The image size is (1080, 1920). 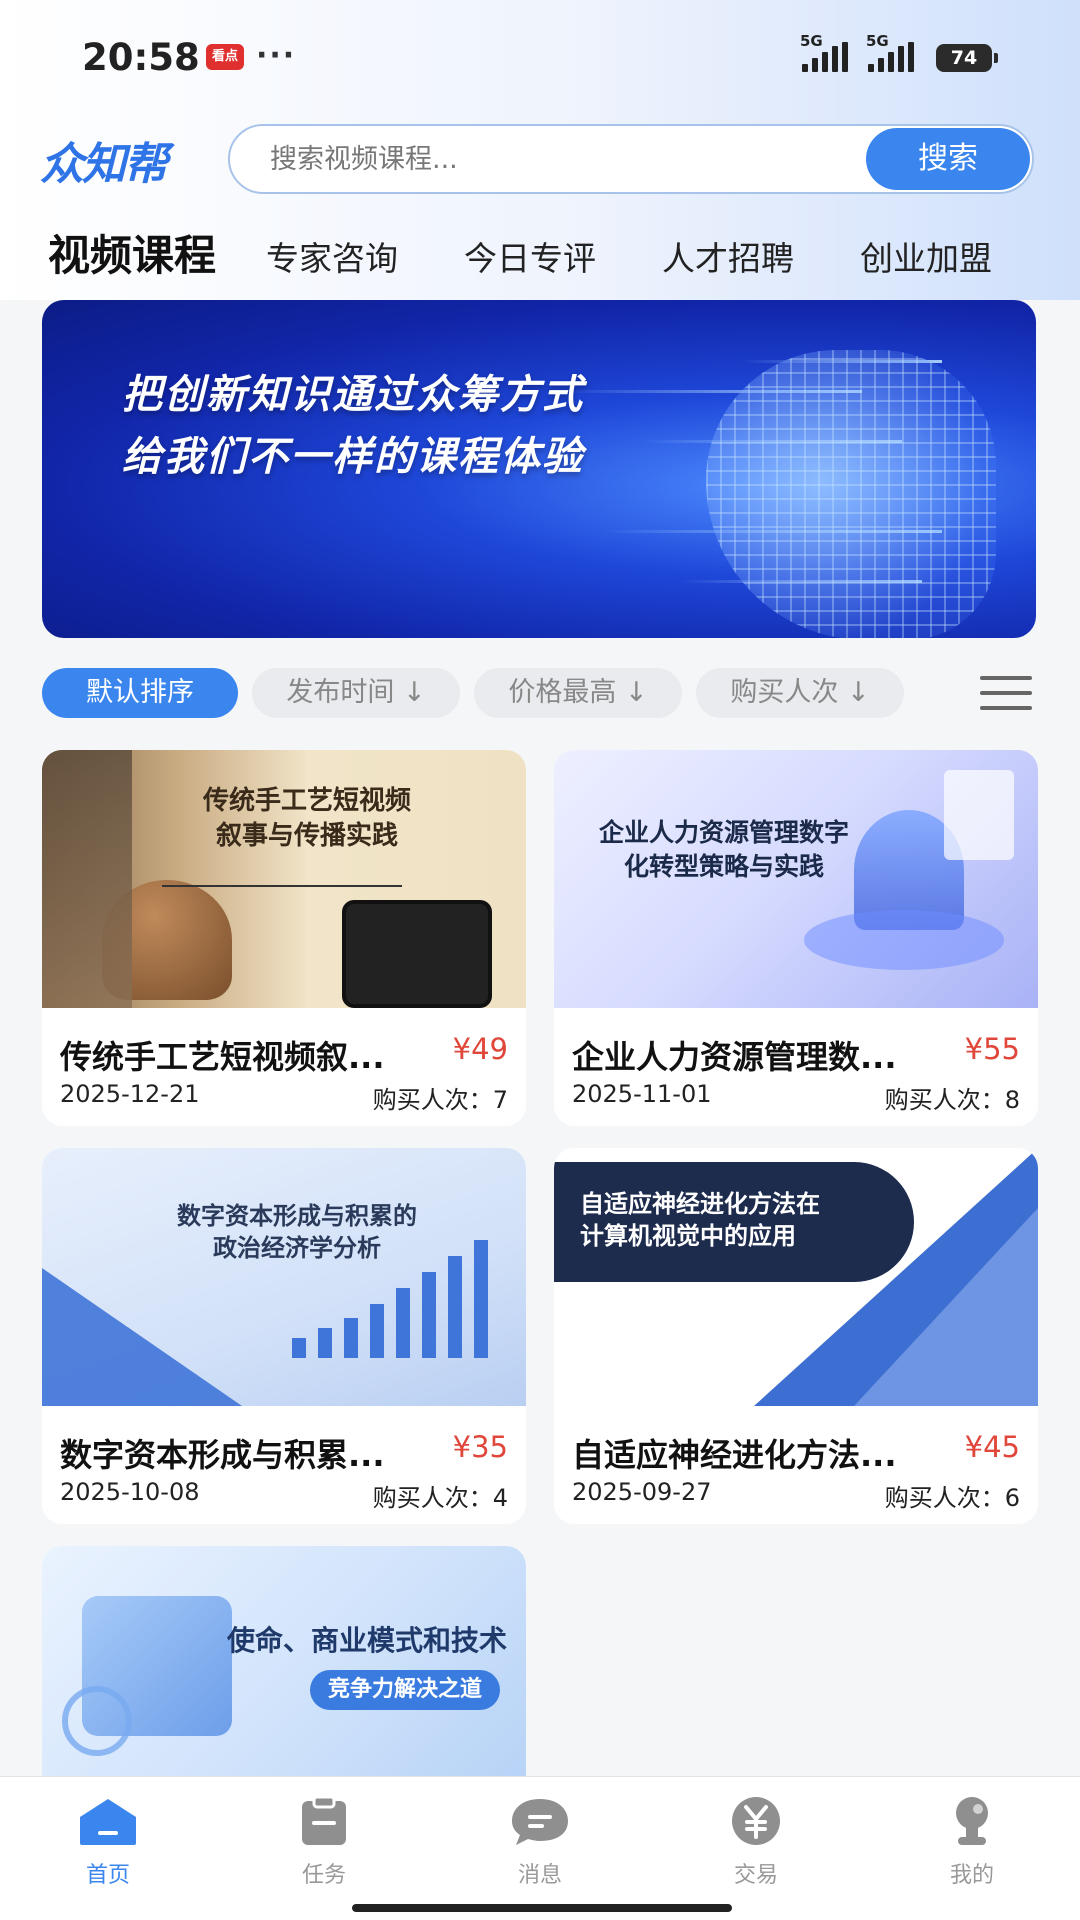 What do you see at coordinates (332, 256) in the screenshot?
I see `tab-expert-consulting: 专家咨询` at bounding box center [332, 256].